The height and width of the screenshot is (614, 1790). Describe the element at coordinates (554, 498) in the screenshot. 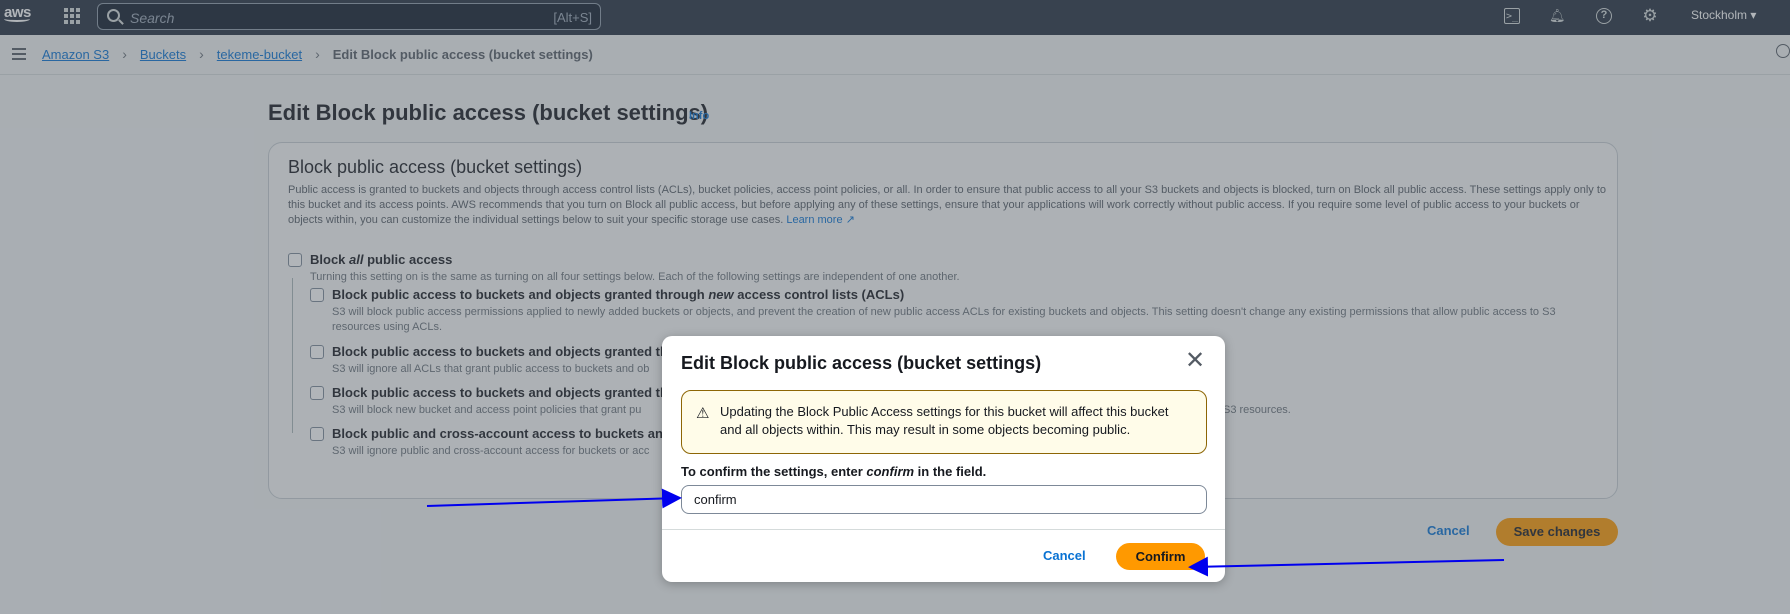

I see `annotation-arrow-input` at that location.